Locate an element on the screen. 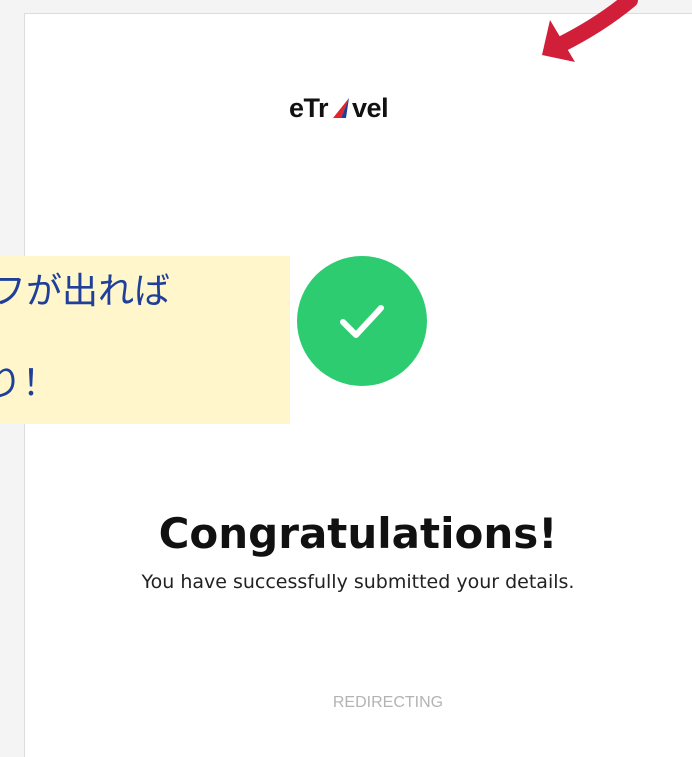  logo-text-start: eTr is located at coordinates (309, 107).